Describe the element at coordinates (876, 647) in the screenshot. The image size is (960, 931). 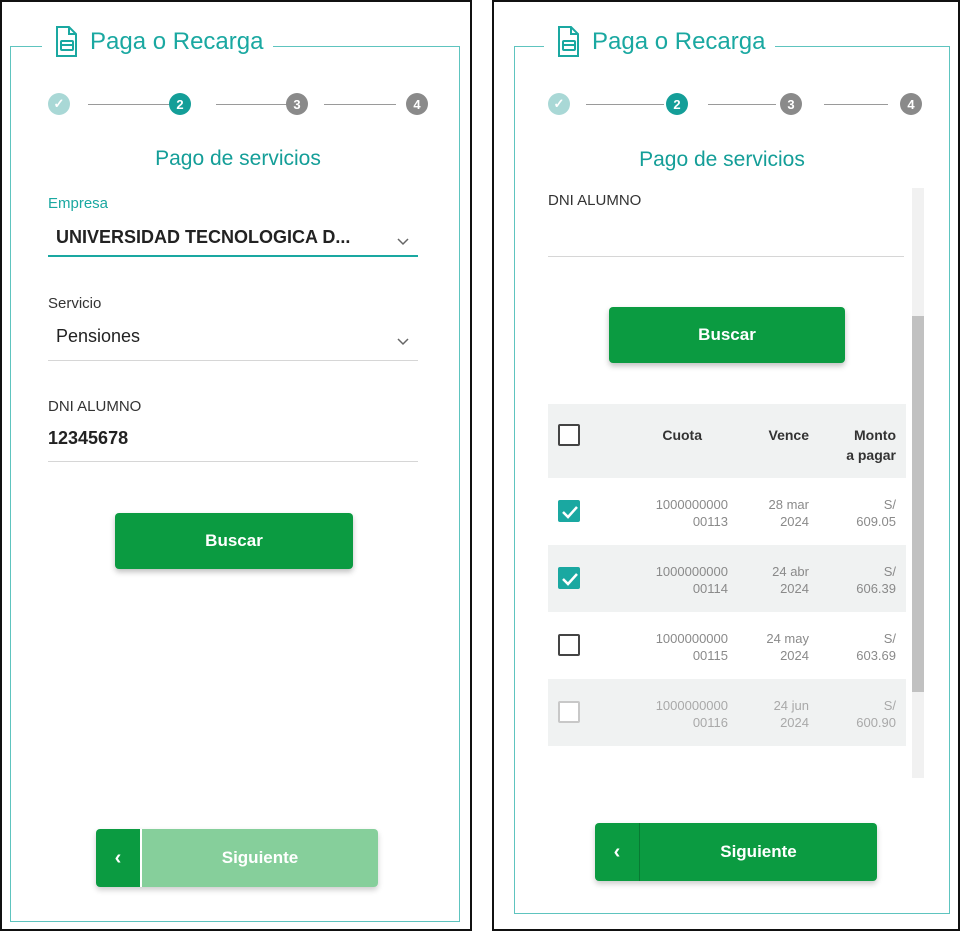
I see `cell-monto: S/ 603.69` at that location.